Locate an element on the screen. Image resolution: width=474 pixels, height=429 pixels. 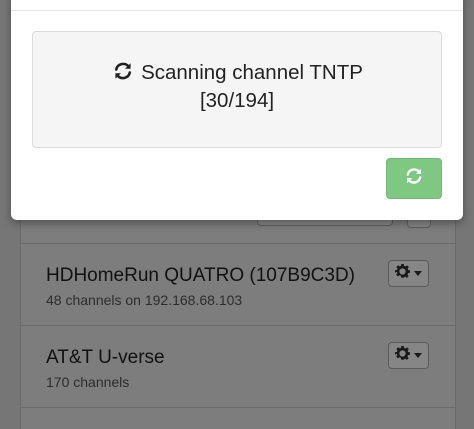
scan-status-line2: [30/194] is located at coordinates (237, 100).